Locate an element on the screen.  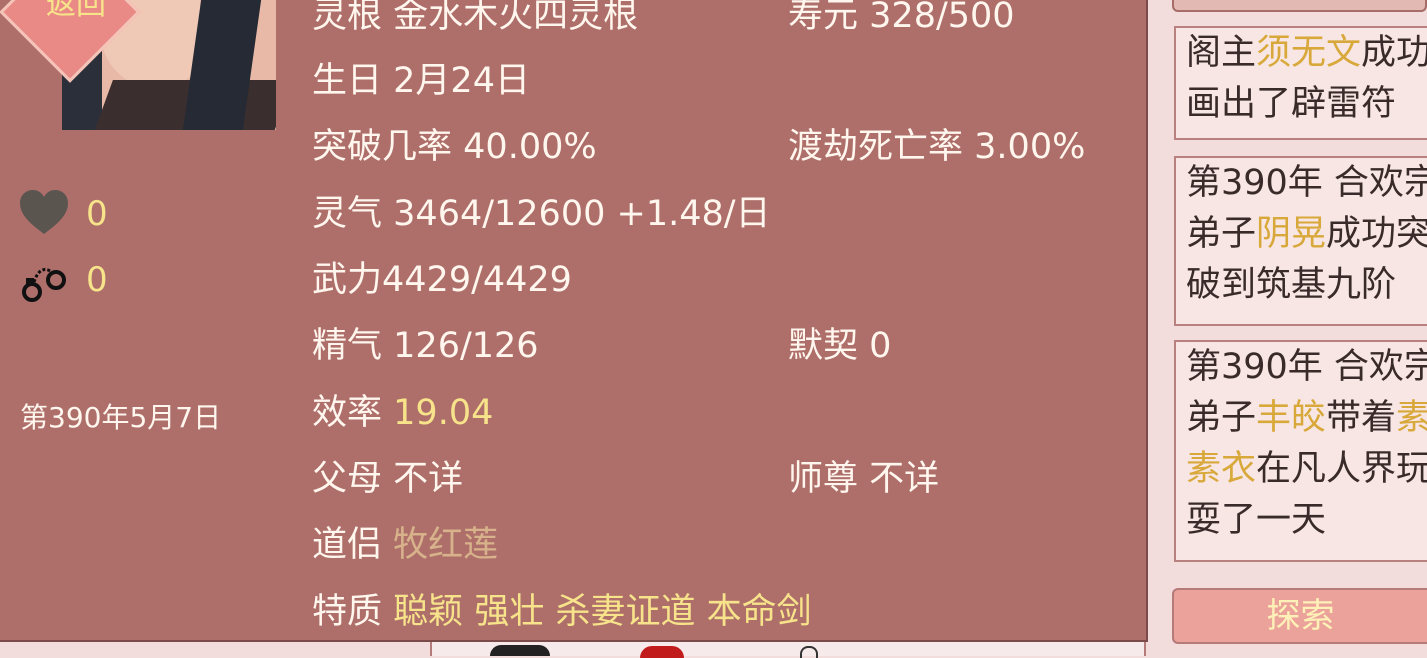
event-highlight: 素衣 is located at coordinates (1221, 469).